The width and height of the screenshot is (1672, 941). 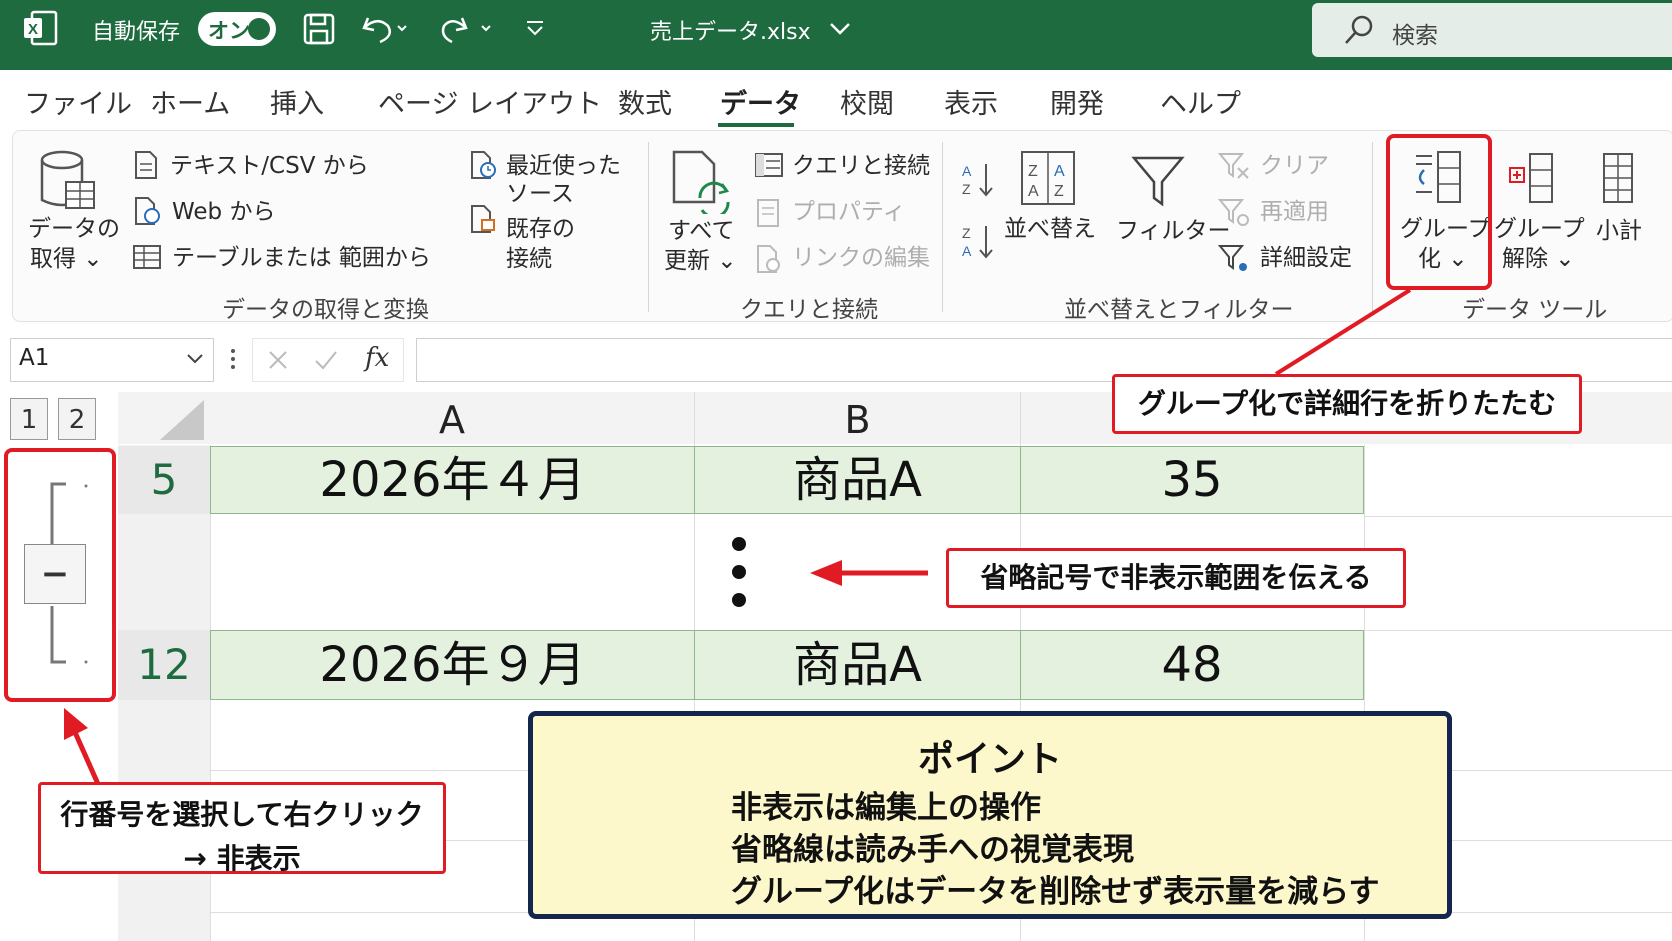 I want to click on tab-insert: 挿入, so click(x=297, y=101).